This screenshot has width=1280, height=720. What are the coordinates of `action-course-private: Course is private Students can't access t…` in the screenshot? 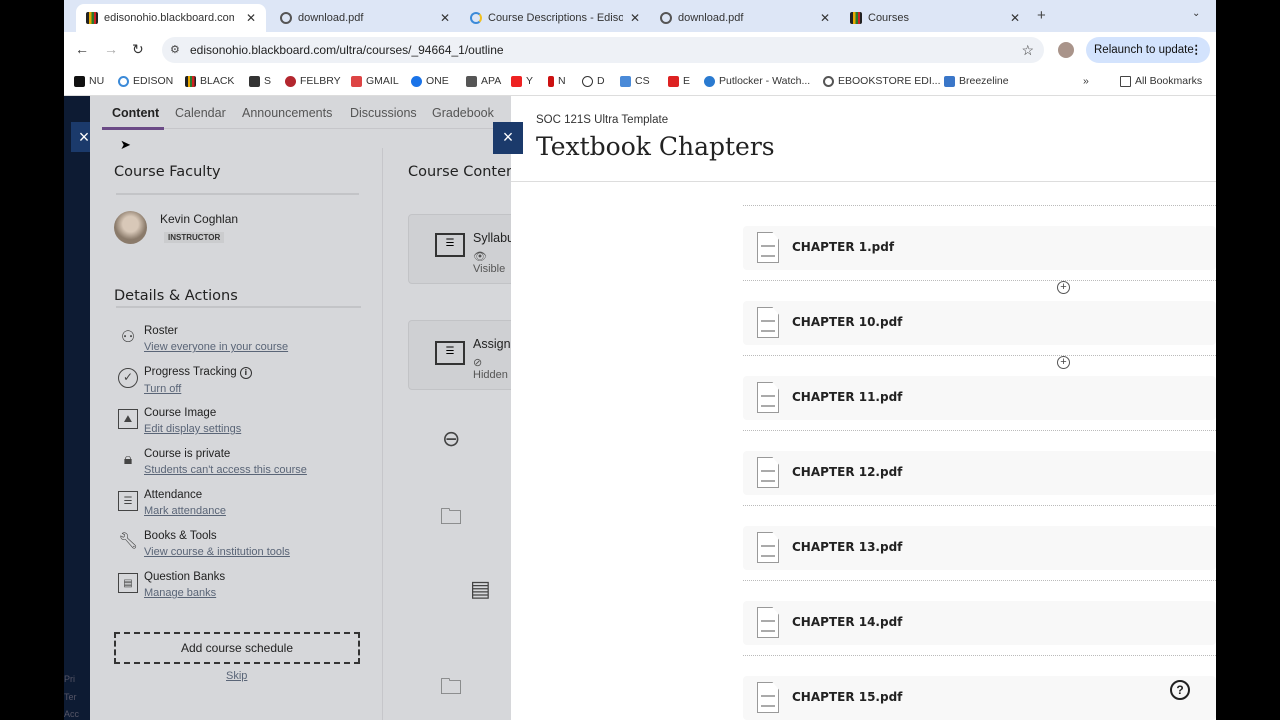 It's located at (225, 462).